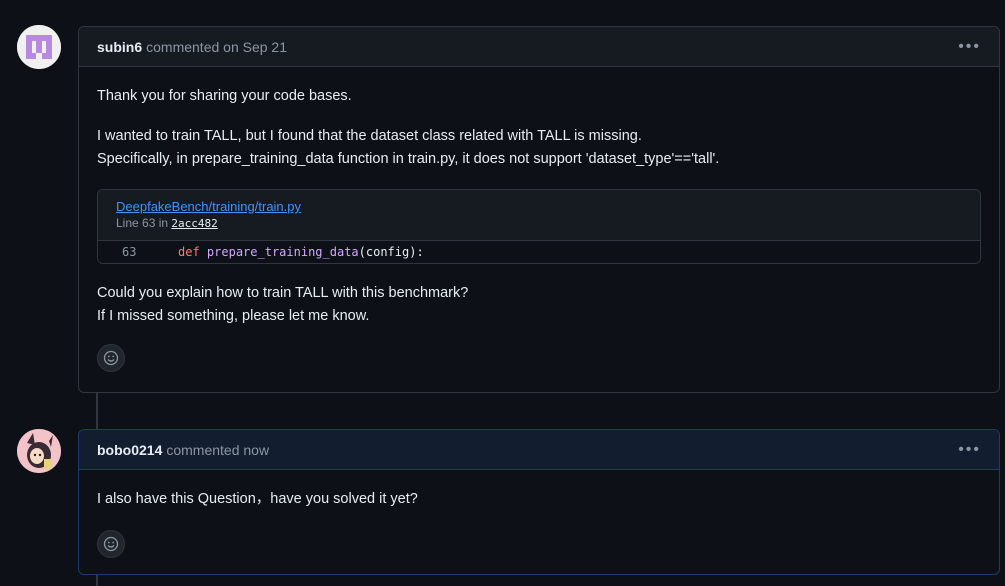 The image size is (1005, 586). I want to click on comment-author: subin6, so click(119, 47).